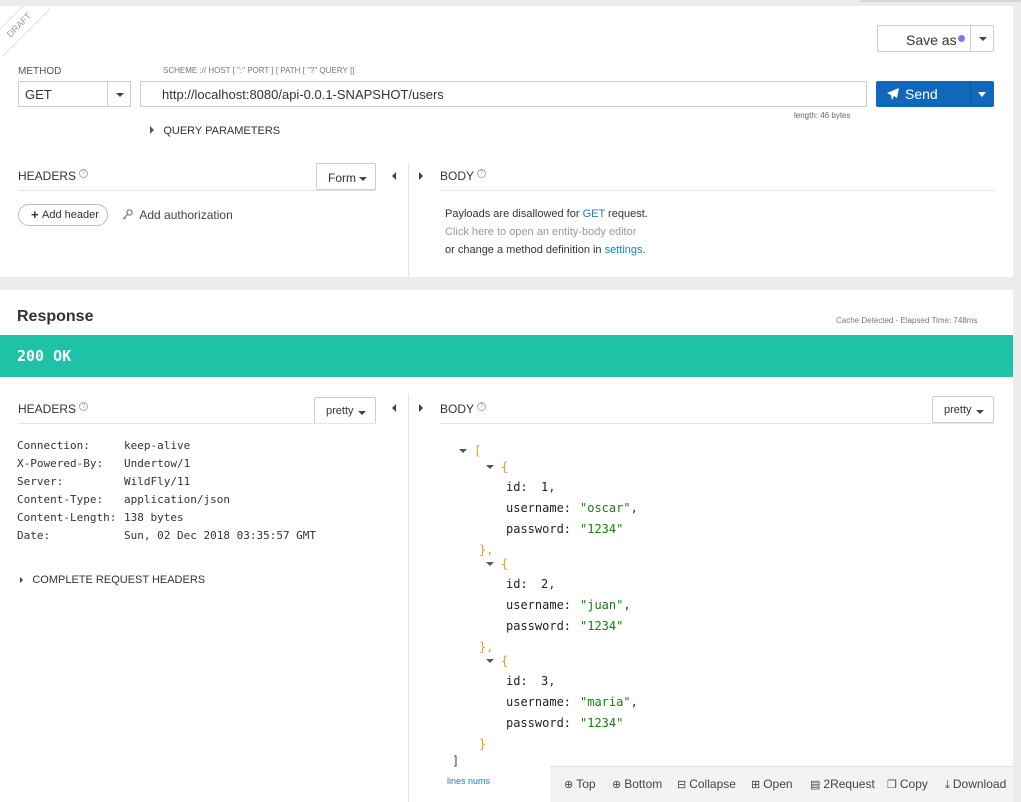 This screenshot has height=802, width=1021. What do you see at coordinates (931, 40) in the screenshot?
I see `save-as-label: Save as` at bounding box center [931, 40].